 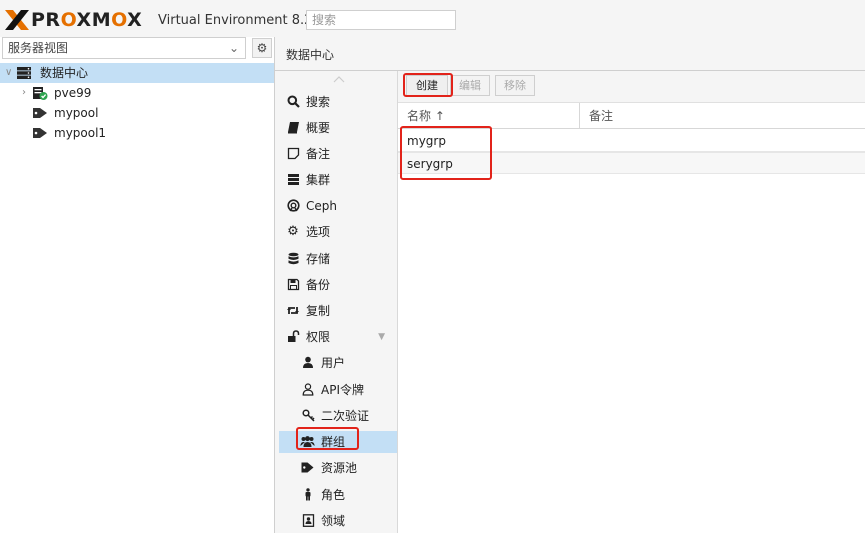 What do you see at coordinates (241, 20) in the screenshot?
I see `product-version: Virtual Environment 8.2.2` at bounding box center [241, 20].